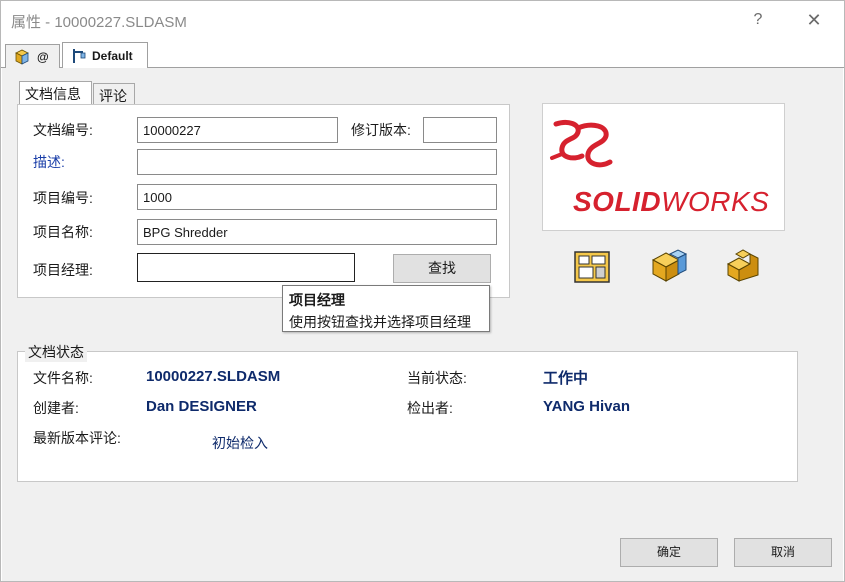  I want to click on file-name-value: 10000227.SLDASM, so click(213, 376).